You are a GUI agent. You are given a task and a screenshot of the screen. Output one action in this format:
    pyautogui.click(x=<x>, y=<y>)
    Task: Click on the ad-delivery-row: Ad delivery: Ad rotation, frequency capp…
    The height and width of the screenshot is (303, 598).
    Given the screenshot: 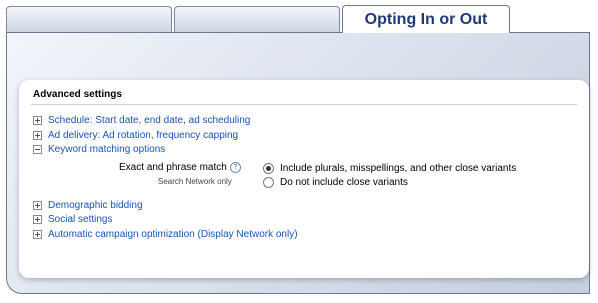 What is the action you would take?
    pyautogui.click(x=135, y=135)
    